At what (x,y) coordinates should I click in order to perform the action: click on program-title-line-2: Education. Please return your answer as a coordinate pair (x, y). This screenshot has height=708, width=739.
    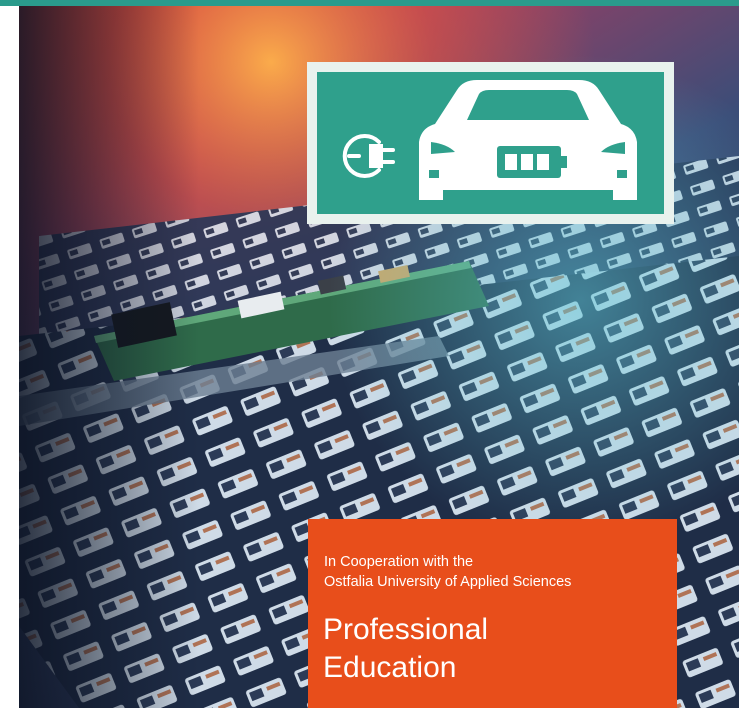
    Looking at the image, I should click on (390, 667).